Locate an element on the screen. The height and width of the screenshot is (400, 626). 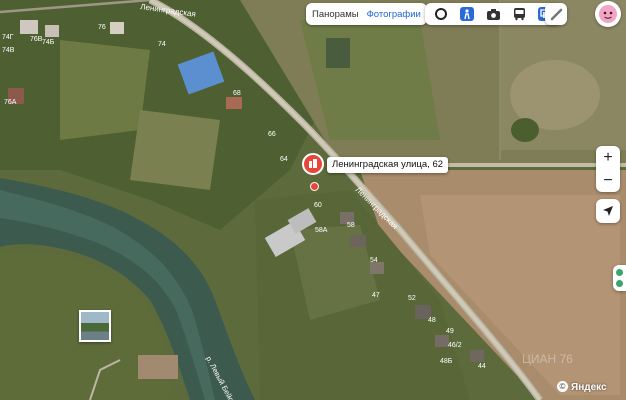
house-number: 52 is located at coordinates (412, 298).